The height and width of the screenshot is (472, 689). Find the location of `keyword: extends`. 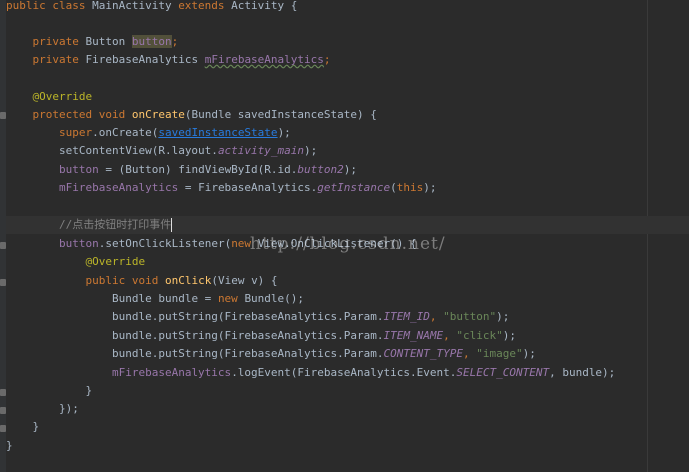

keyword: extends is located at coordinates (205, 6).